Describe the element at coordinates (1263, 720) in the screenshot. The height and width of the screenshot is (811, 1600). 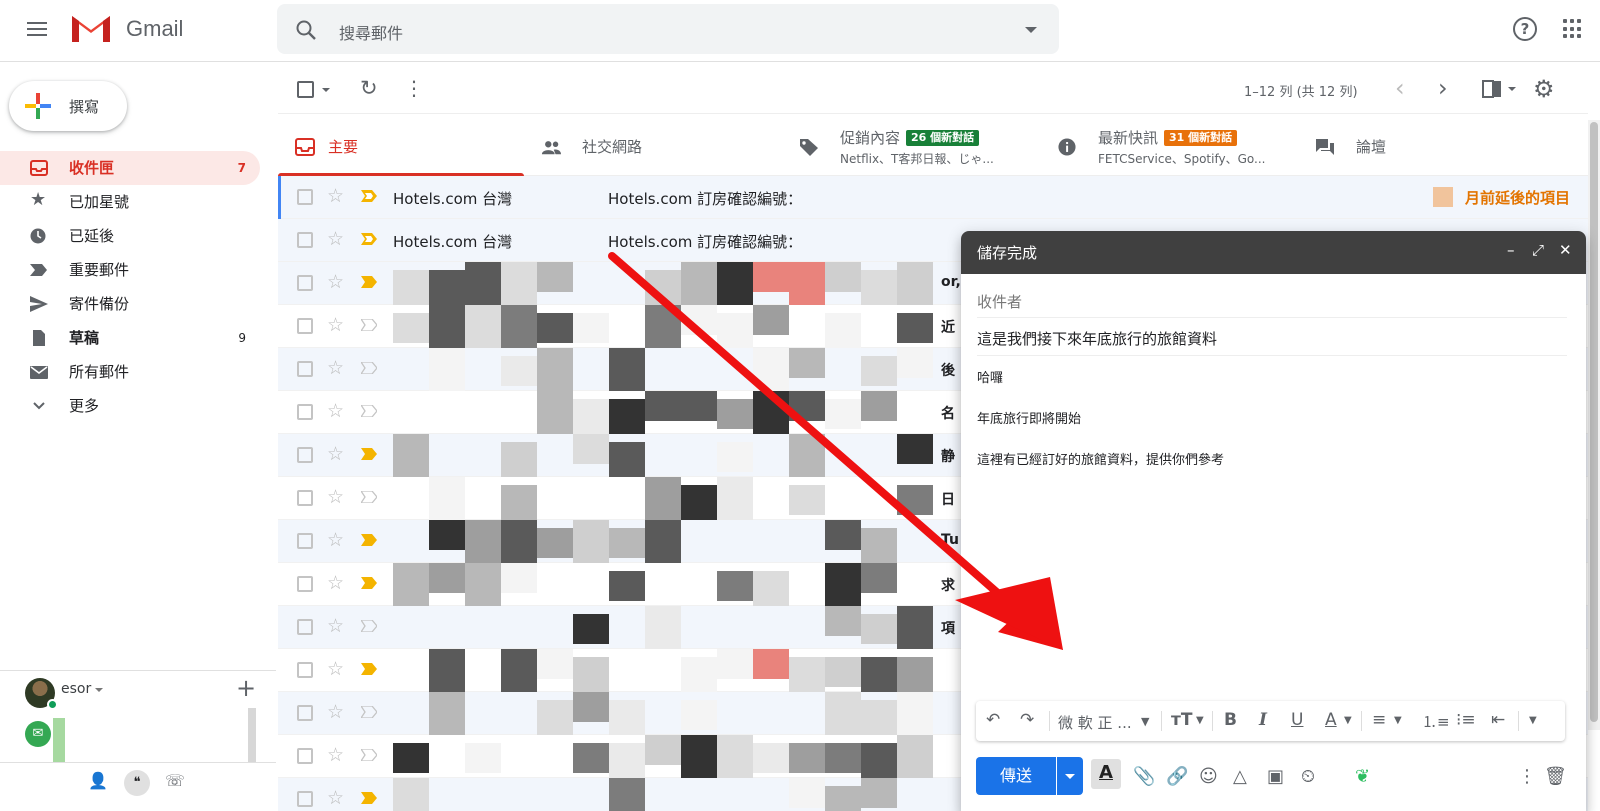
I see `italic-icon: I` at that location.